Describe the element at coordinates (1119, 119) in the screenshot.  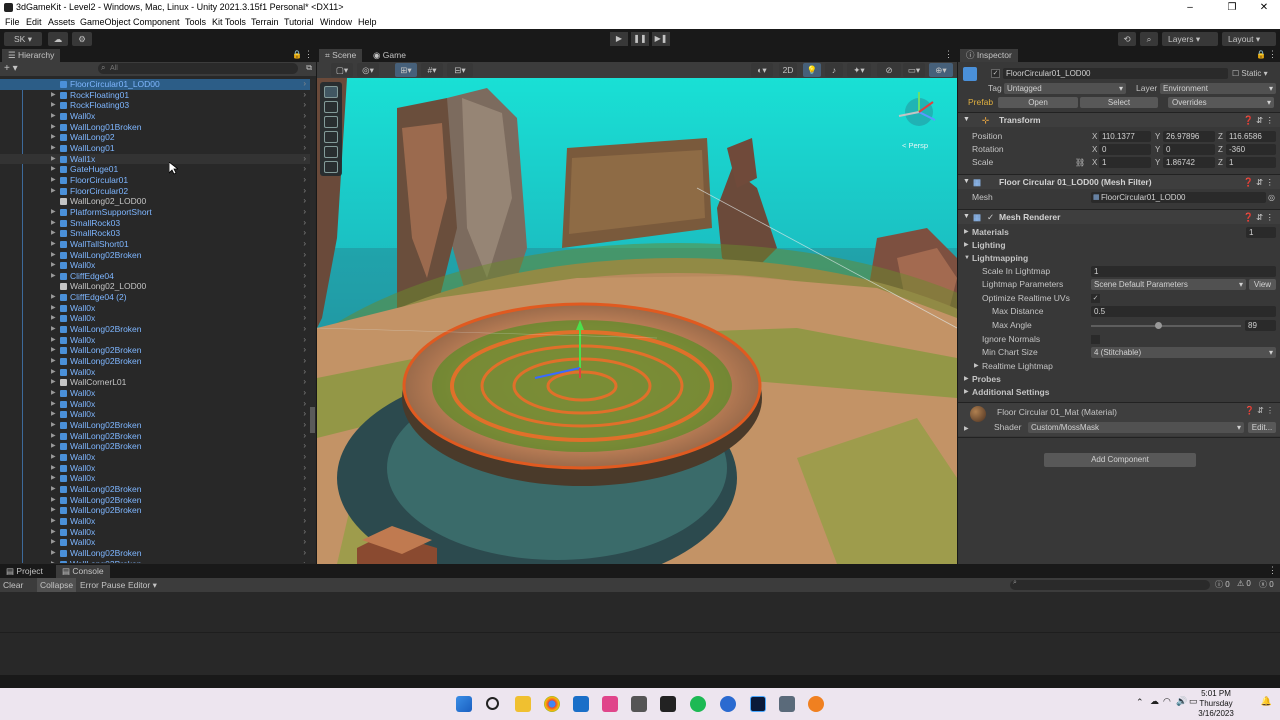
I see `transform-header: ▼ ⊹ Transform ❓ ⇵ ⋮` at that location.